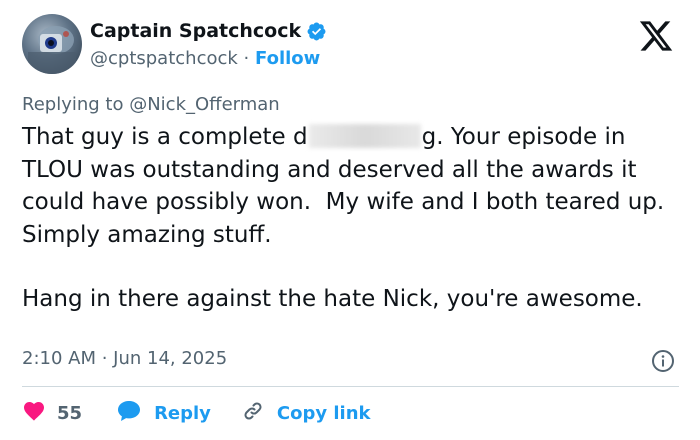  What do you see at coordinates (287, 58) in the screenshot?
I see `follow-button: Follow` at bounding box center [287, 58].